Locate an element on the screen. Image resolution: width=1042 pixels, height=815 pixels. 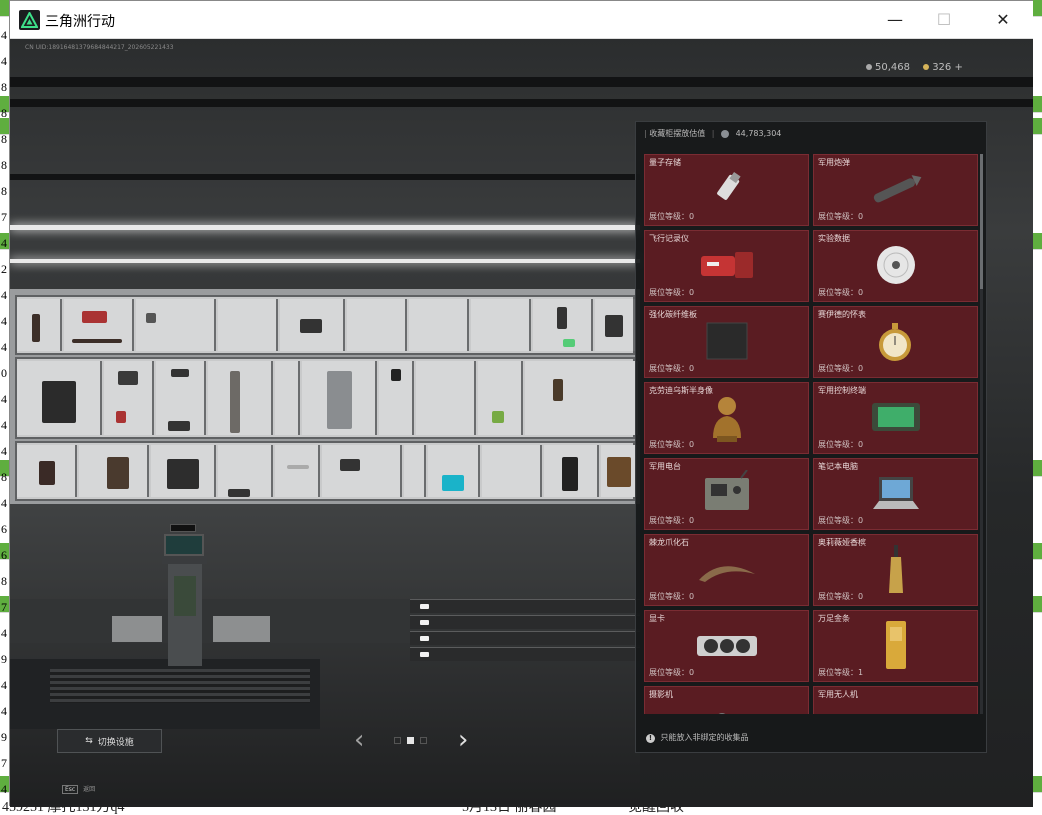
collection-card: 量子存储展位等级：0 is located at coordinates (726, 190).